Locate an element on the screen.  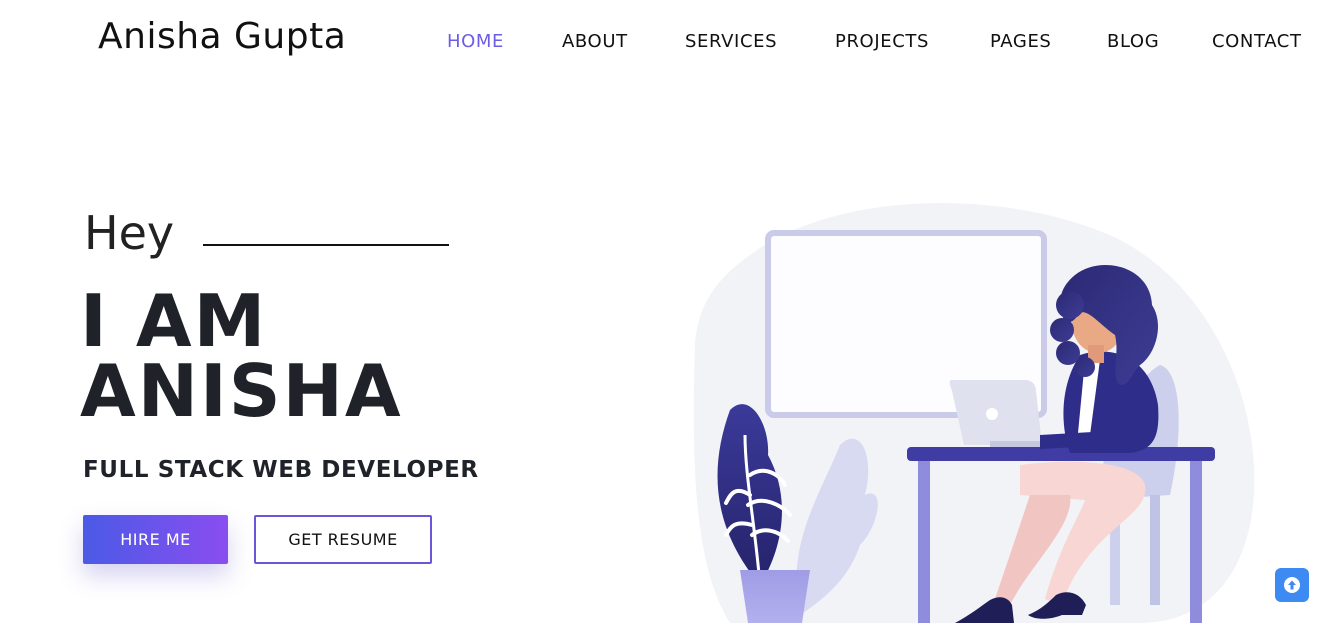
nav-about: ABOUT is located at coordinates (595, 41).